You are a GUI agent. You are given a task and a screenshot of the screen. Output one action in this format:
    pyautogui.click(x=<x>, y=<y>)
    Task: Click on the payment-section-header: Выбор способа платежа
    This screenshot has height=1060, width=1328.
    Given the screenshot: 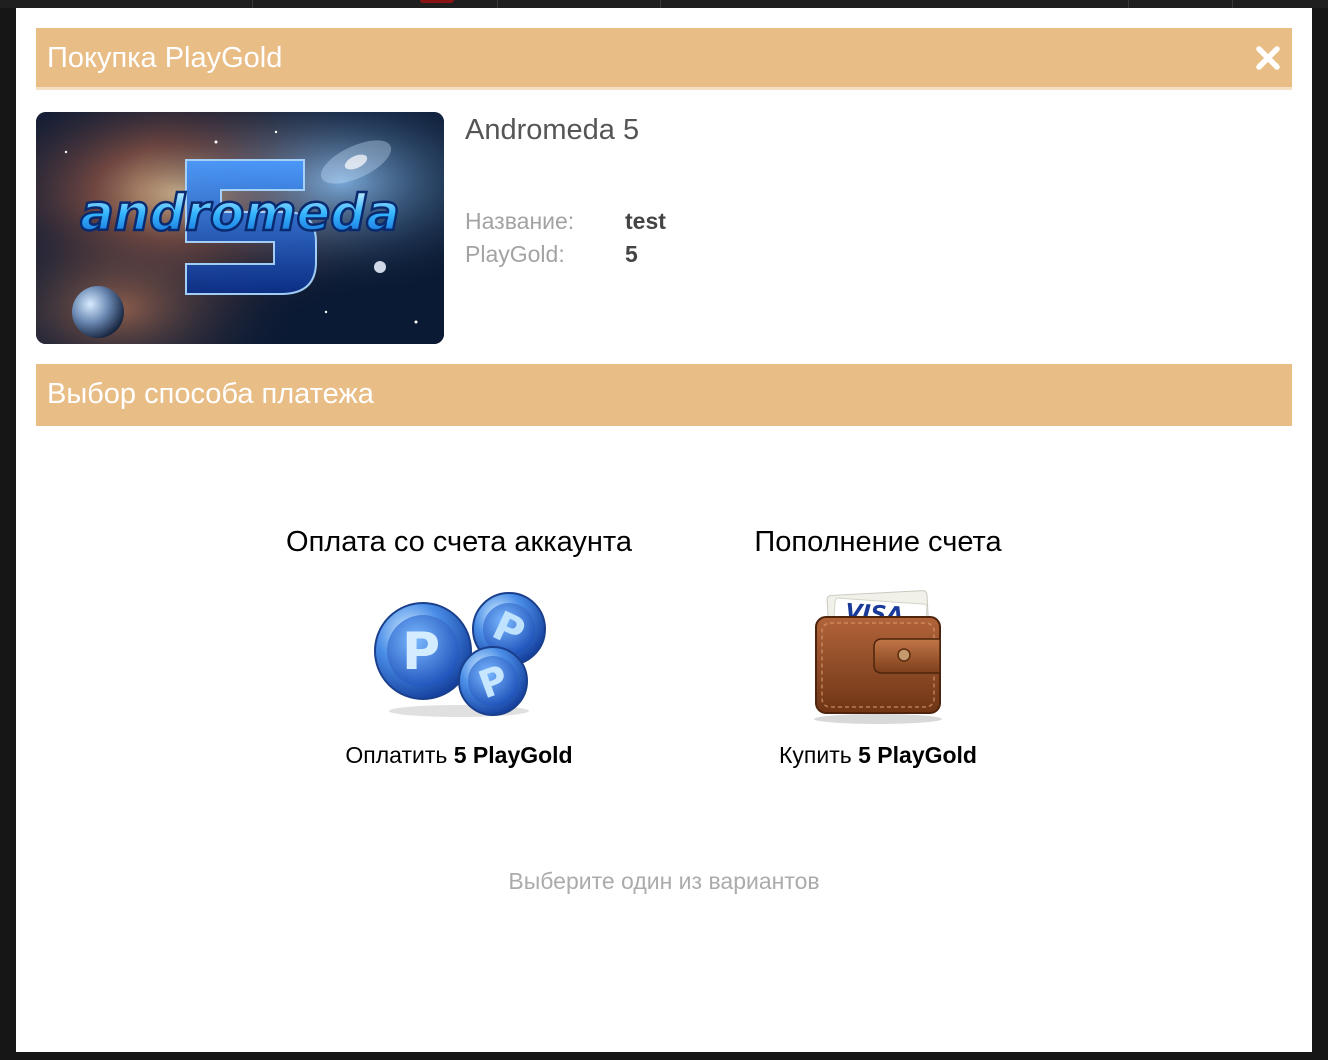 What is the action you would take?
    pyautogui.click(x=664, y=395)
    